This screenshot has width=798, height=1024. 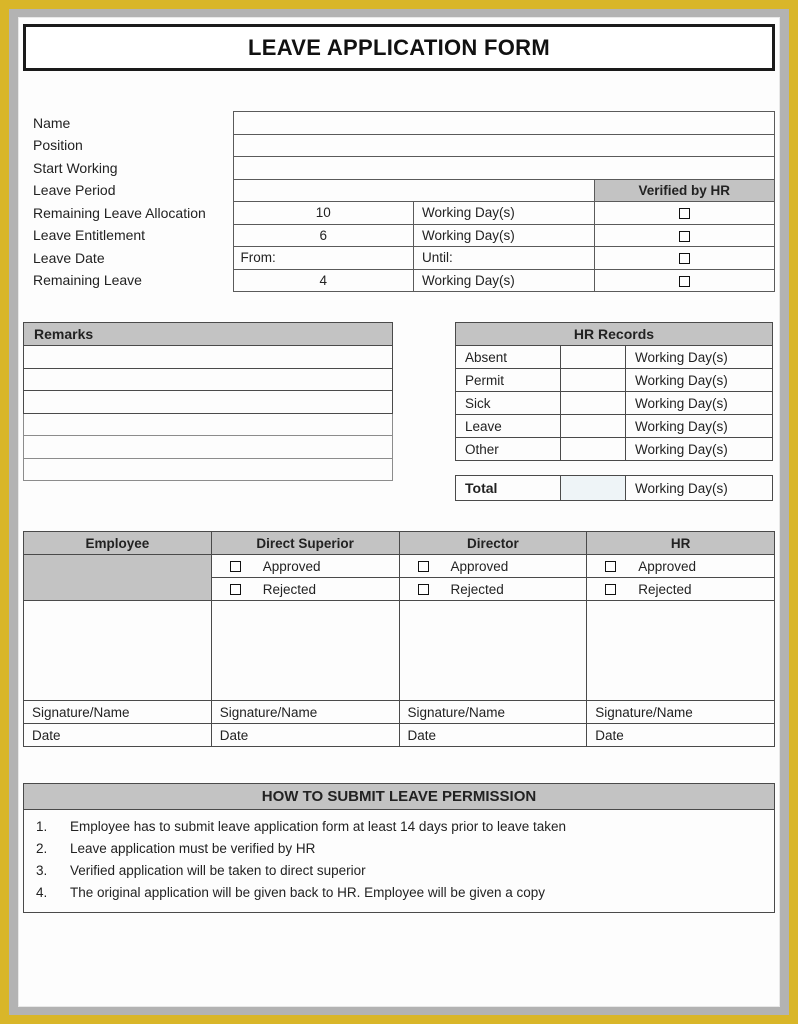 I want to click on table-row: HR Records, so click(x=614, y=334).